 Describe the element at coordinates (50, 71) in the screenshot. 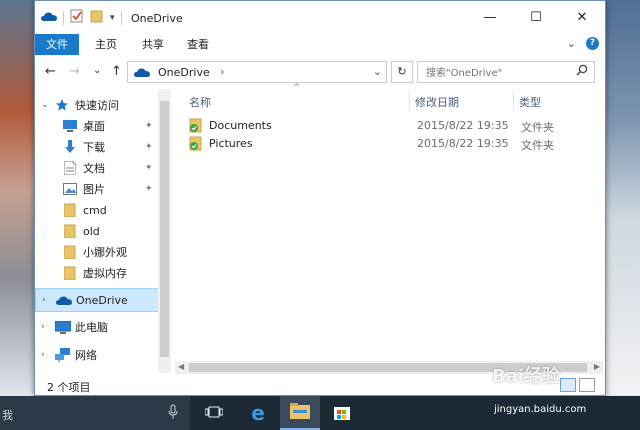

I see `back-button: ←` at that location.